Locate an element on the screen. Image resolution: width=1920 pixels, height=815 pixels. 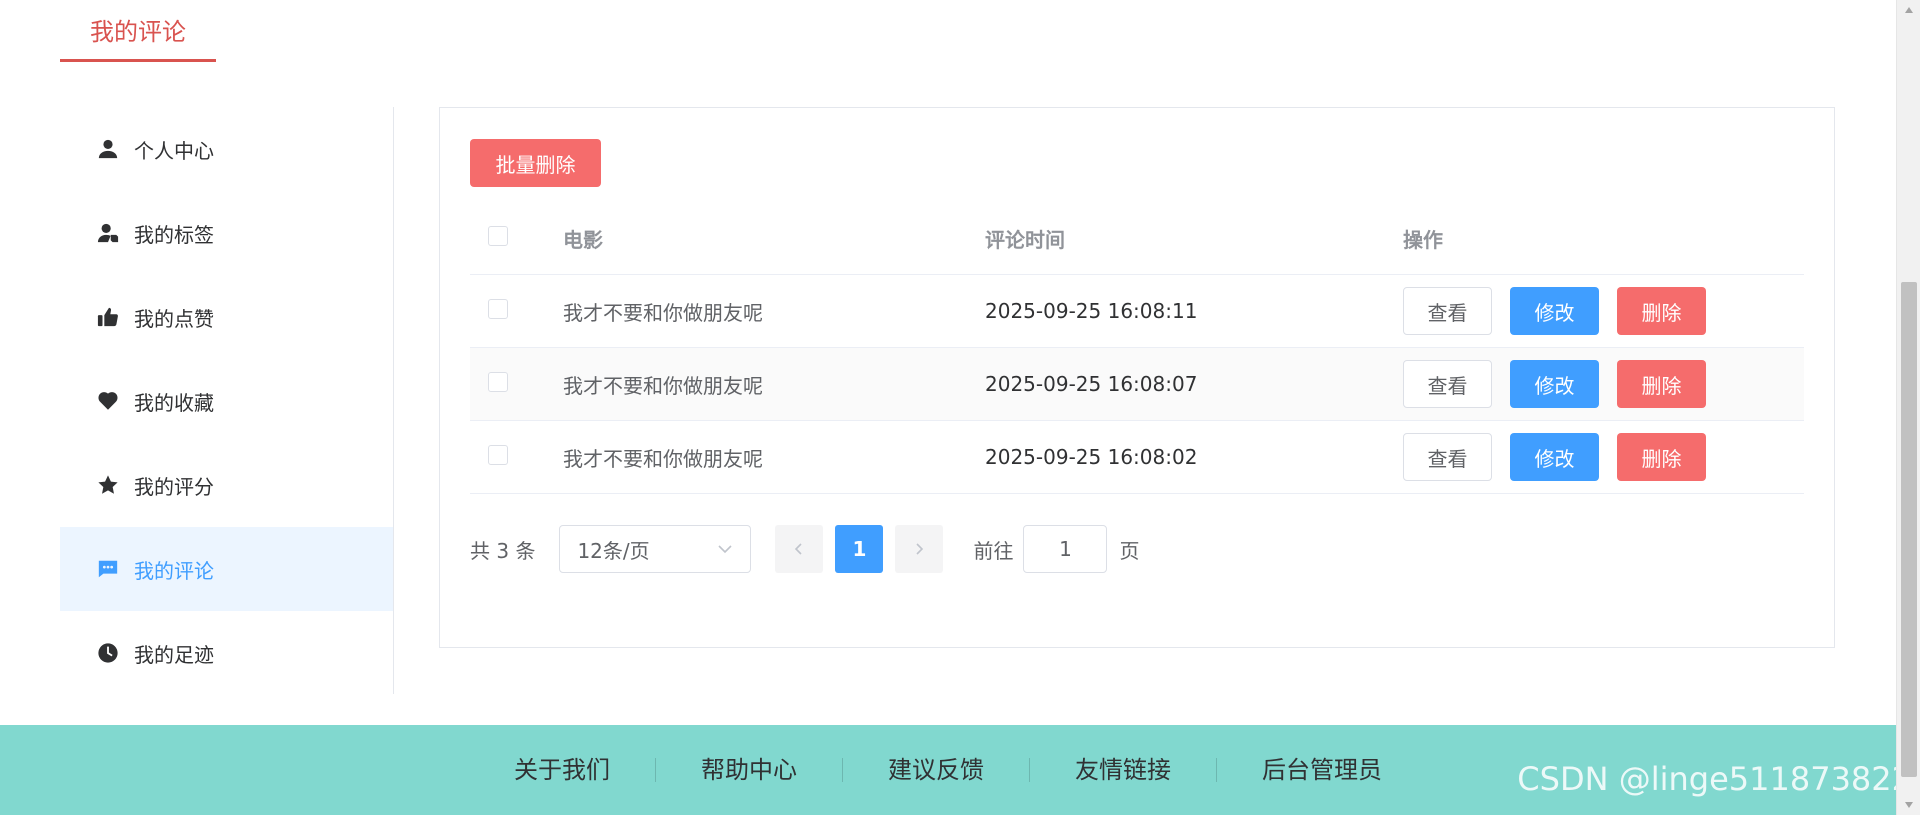
goto-label: 前往 is located at coordinates (993, 550).